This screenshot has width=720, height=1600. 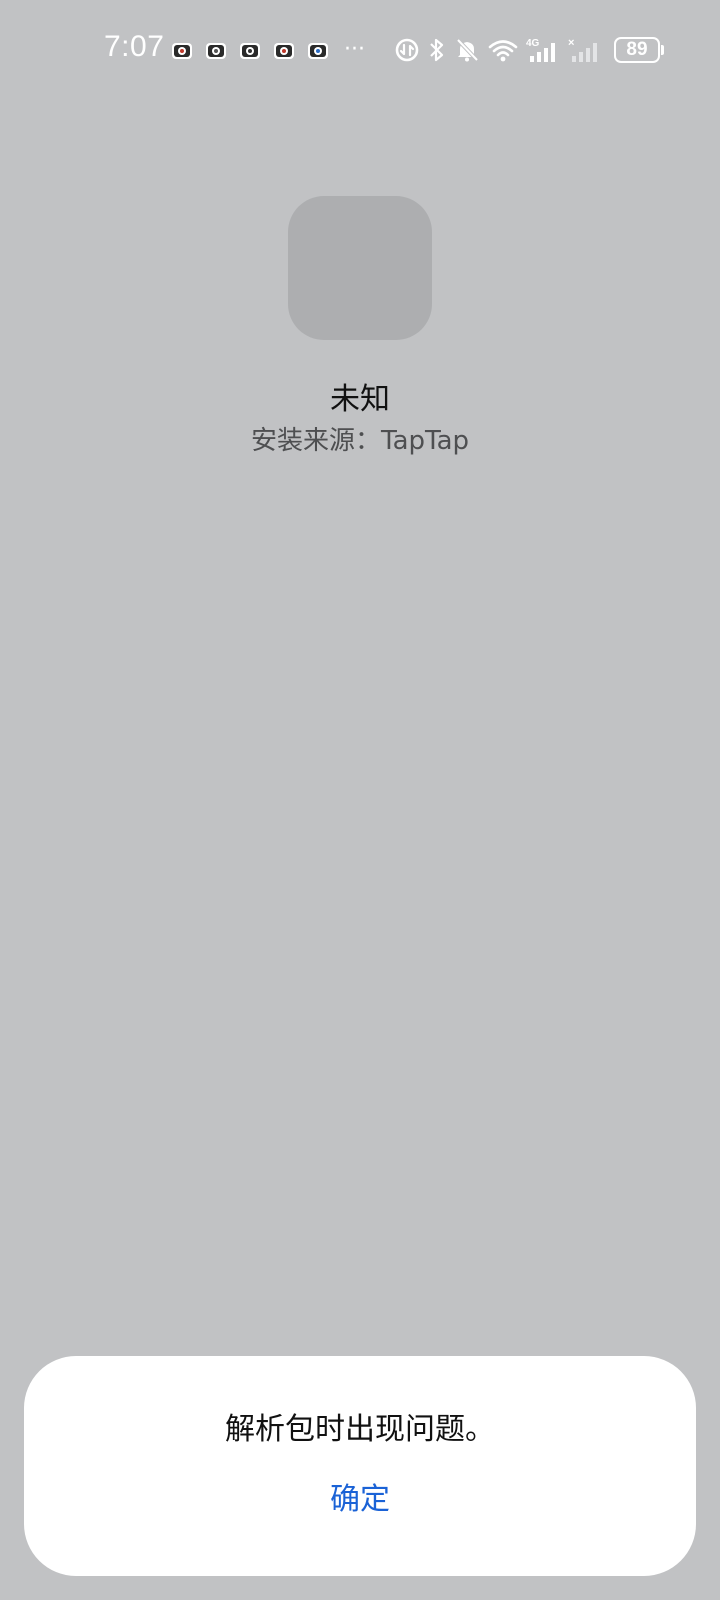 What do you see at coordinates (360, 441) in the screenshot?
I see `install-source: 安装来源：TapTap` at bounding box center [360, 441].